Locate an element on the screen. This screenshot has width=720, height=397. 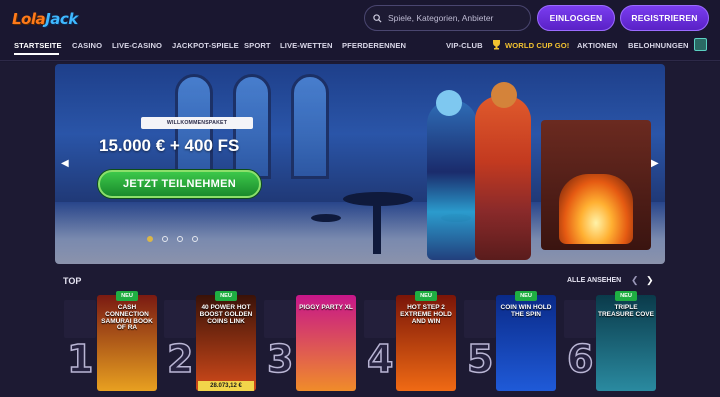
section-title-top: TOP is located at coordinates (72, 281).